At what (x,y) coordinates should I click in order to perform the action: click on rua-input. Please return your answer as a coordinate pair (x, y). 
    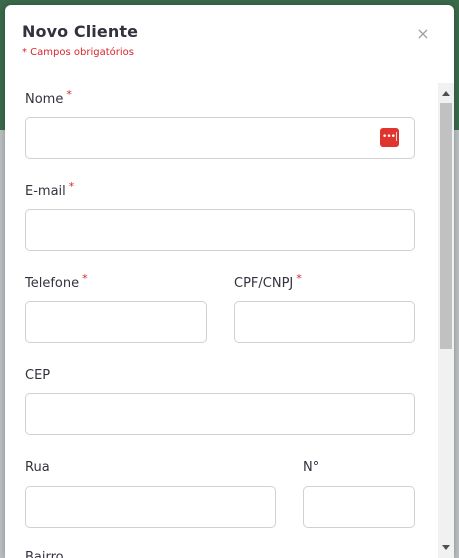
    Looking at the image, I should click on (150, 507).